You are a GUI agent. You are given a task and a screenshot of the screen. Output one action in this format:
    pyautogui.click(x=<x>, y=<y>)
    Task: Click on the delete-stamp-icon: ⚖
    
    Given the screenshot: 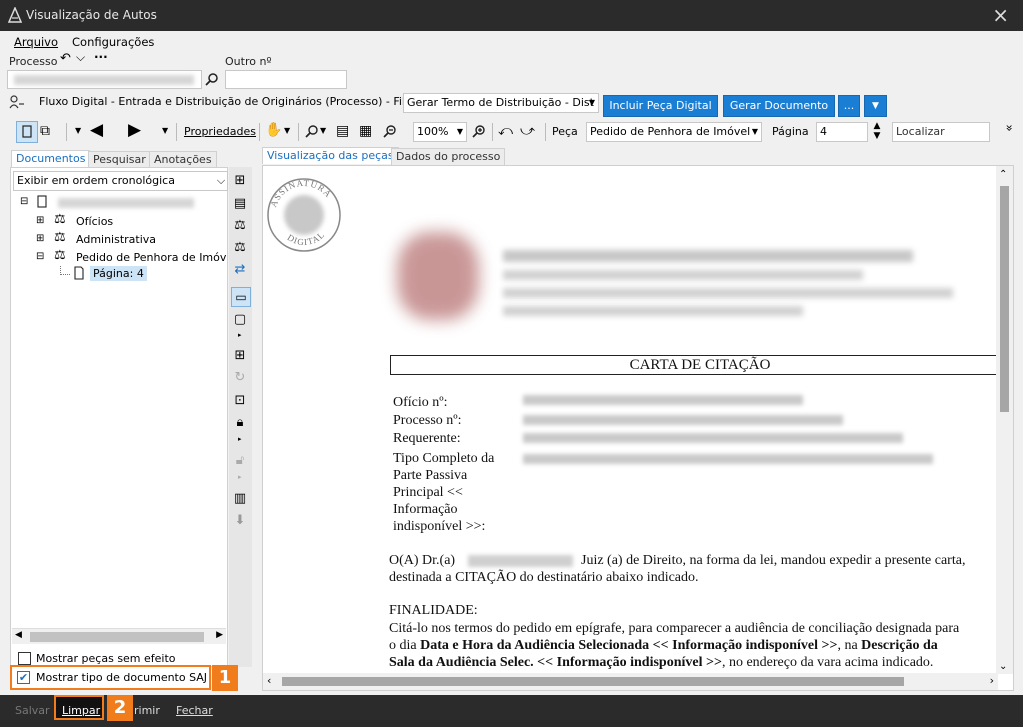 What is the action you would take?
    pyautogui.click(x=240, y=248)
    